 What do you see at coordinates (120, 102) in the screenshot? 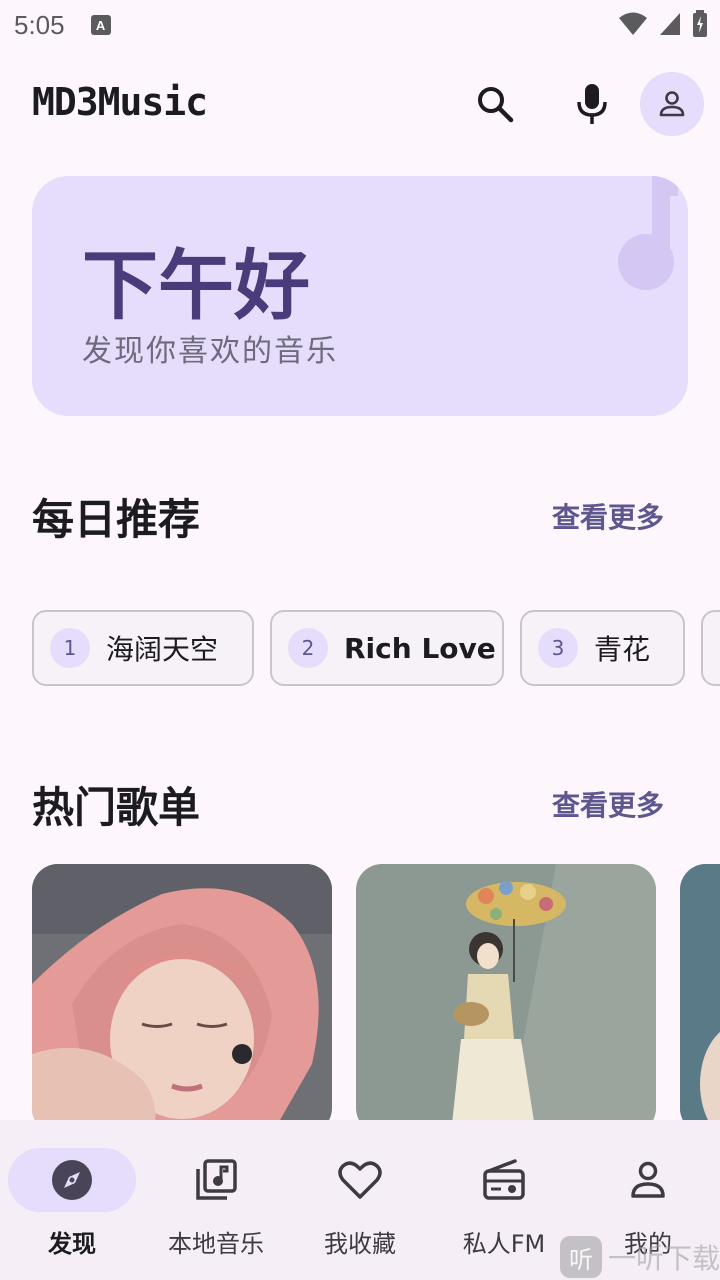
I see `app-title: MD3Music` at bounding box center [120, 102].